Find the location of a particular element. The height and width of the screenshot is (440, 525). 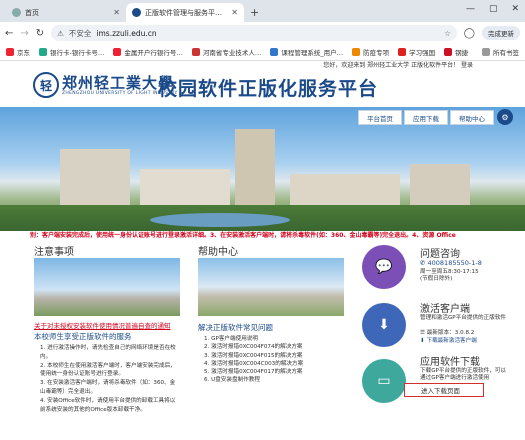

all-bookmarks: 所有书签 is located at coordinates (500, 52).